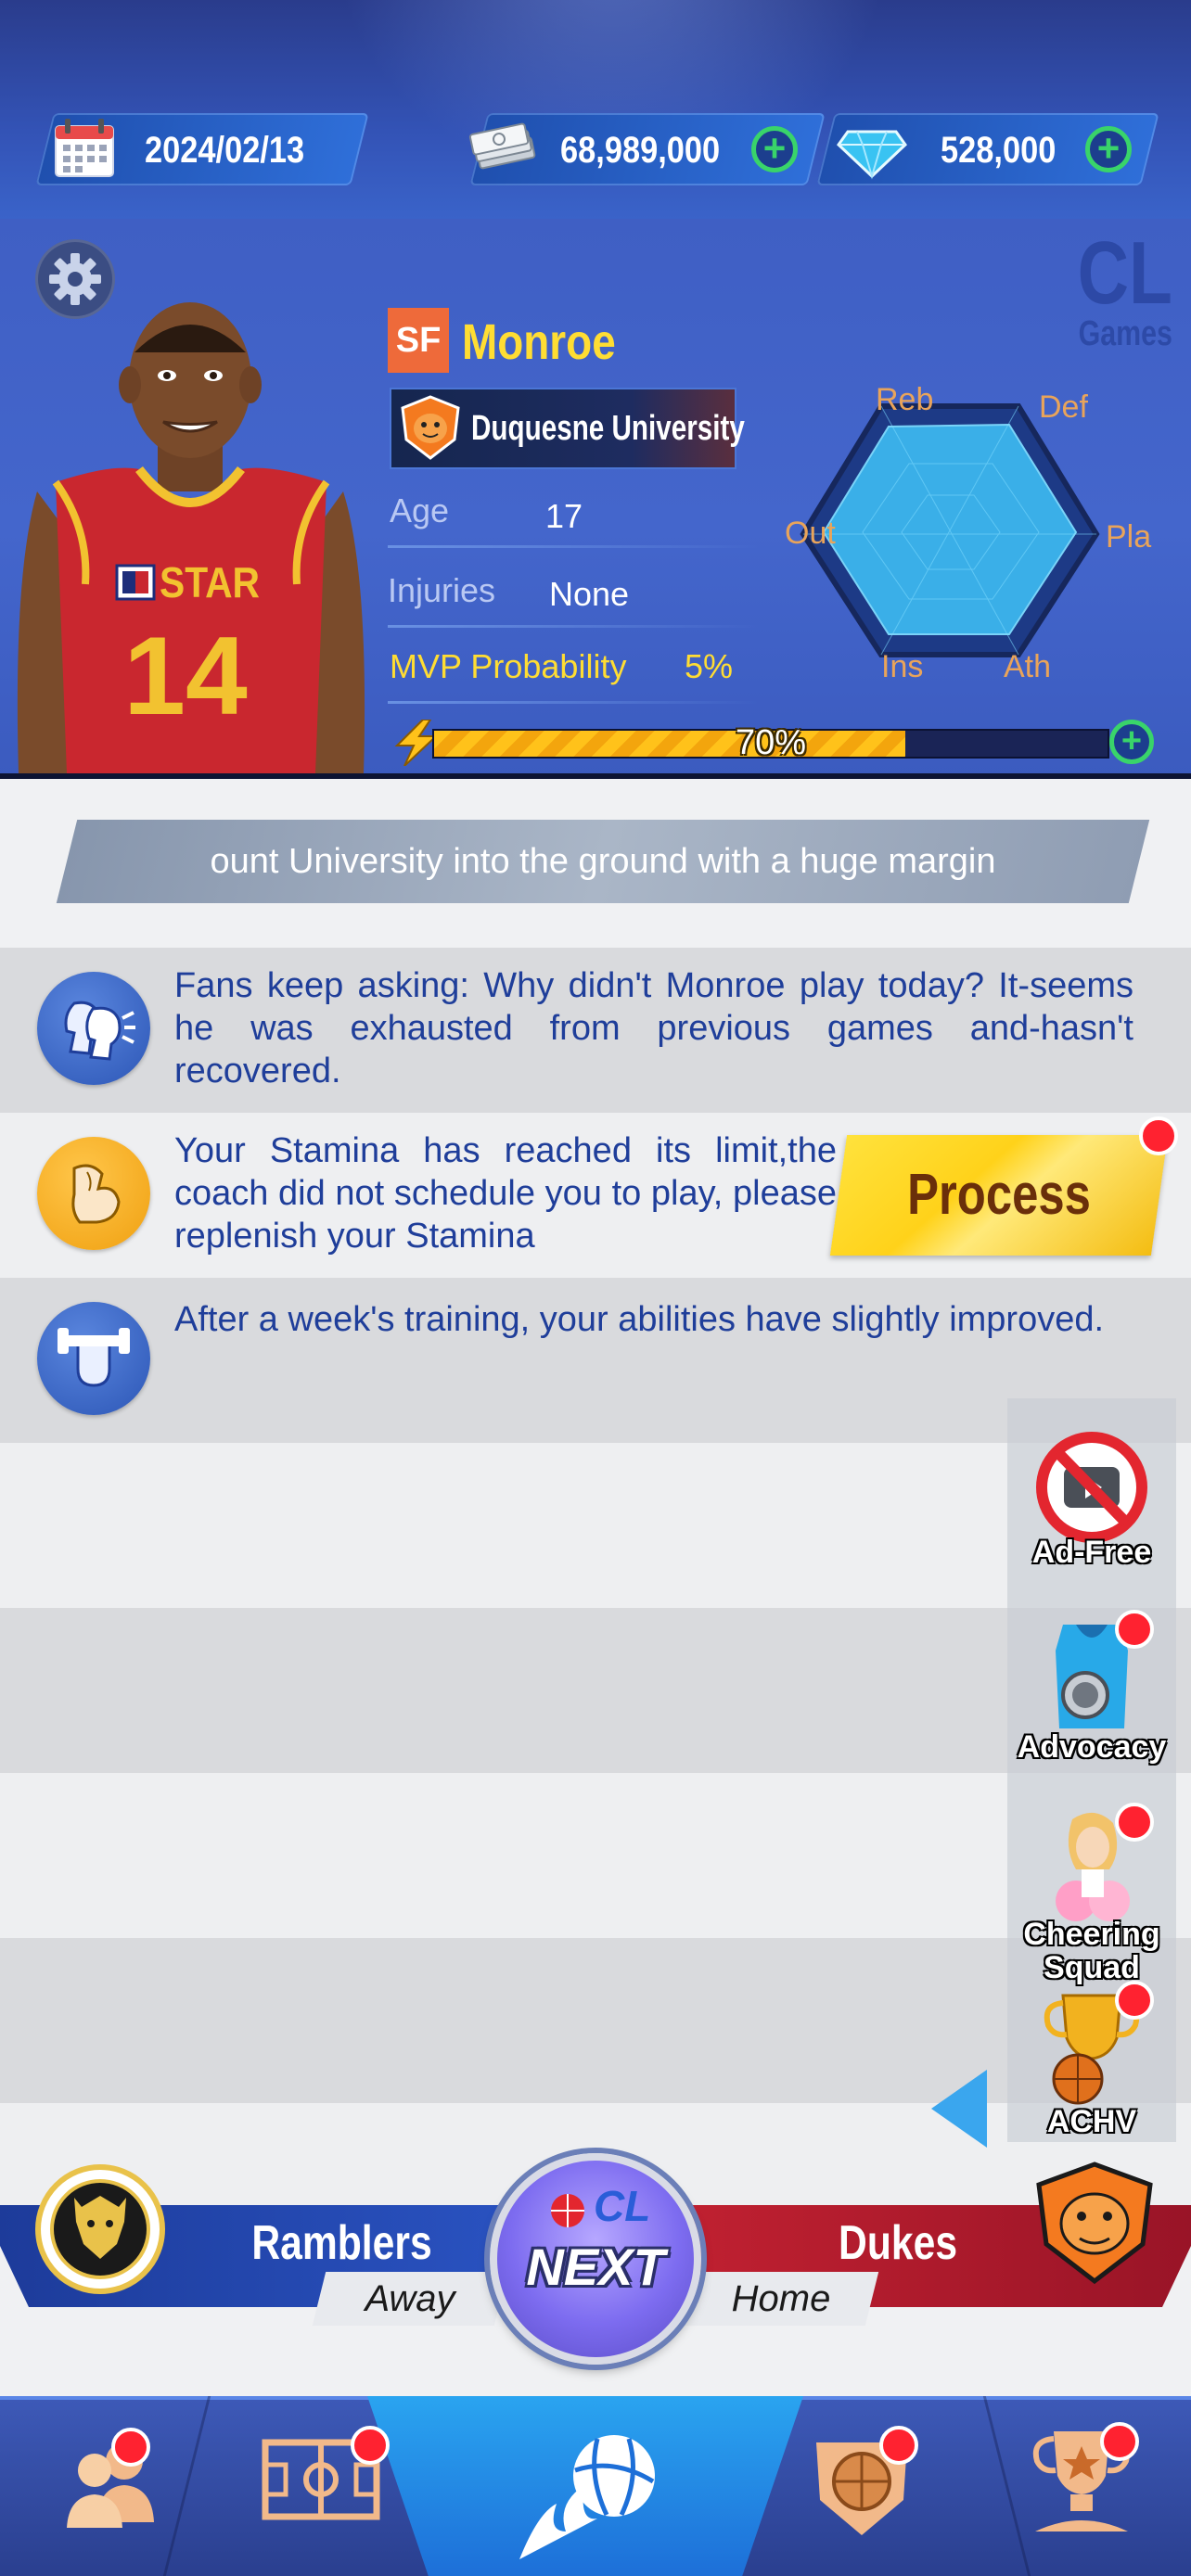 The height and width of the screenshot is (2576, 1191). Describe the element at coordinates (504, 147) in the screenshot. I see `cash-icon` at that location.